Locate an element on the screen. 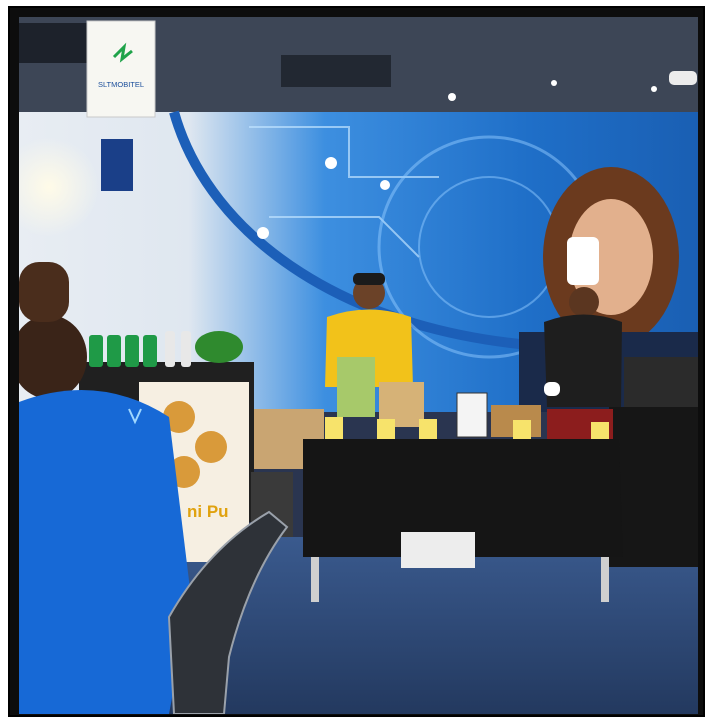 The image size is (715, 722). person-arm is located at coordinates (44, 292).